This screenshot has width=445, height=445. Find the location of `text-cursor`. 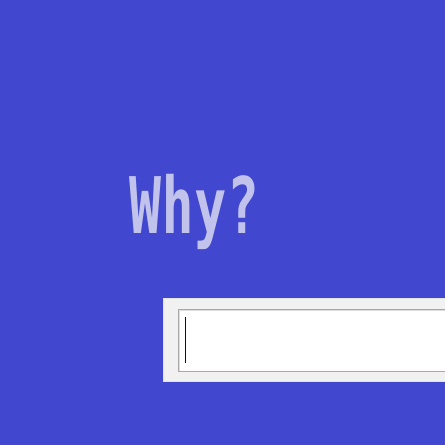

text-cursor is located at coordinates (185, 340).